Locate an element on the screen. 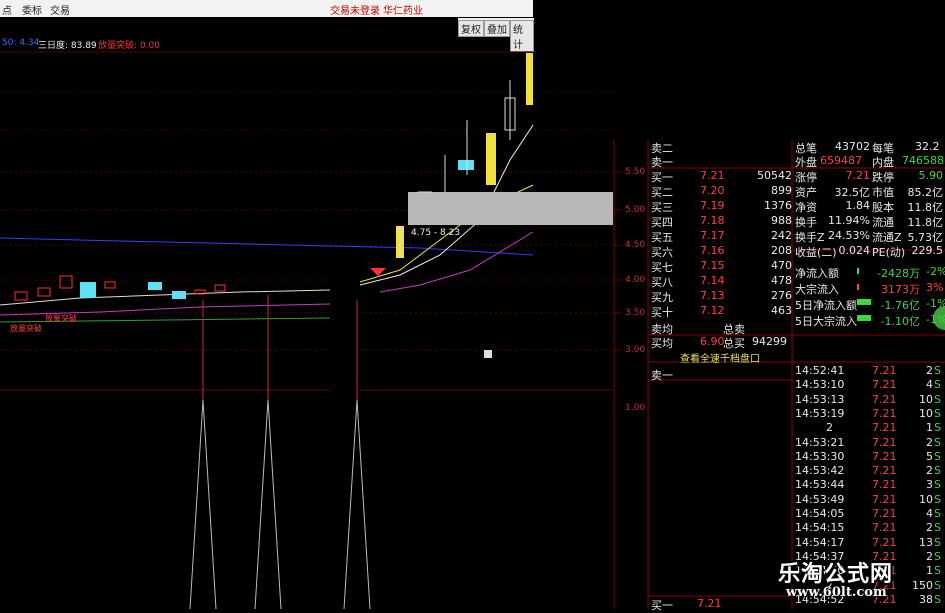 The width and height of the screenshot is (945, 613). ob-buy-label: 买五 is located at coordinates (662, 237).